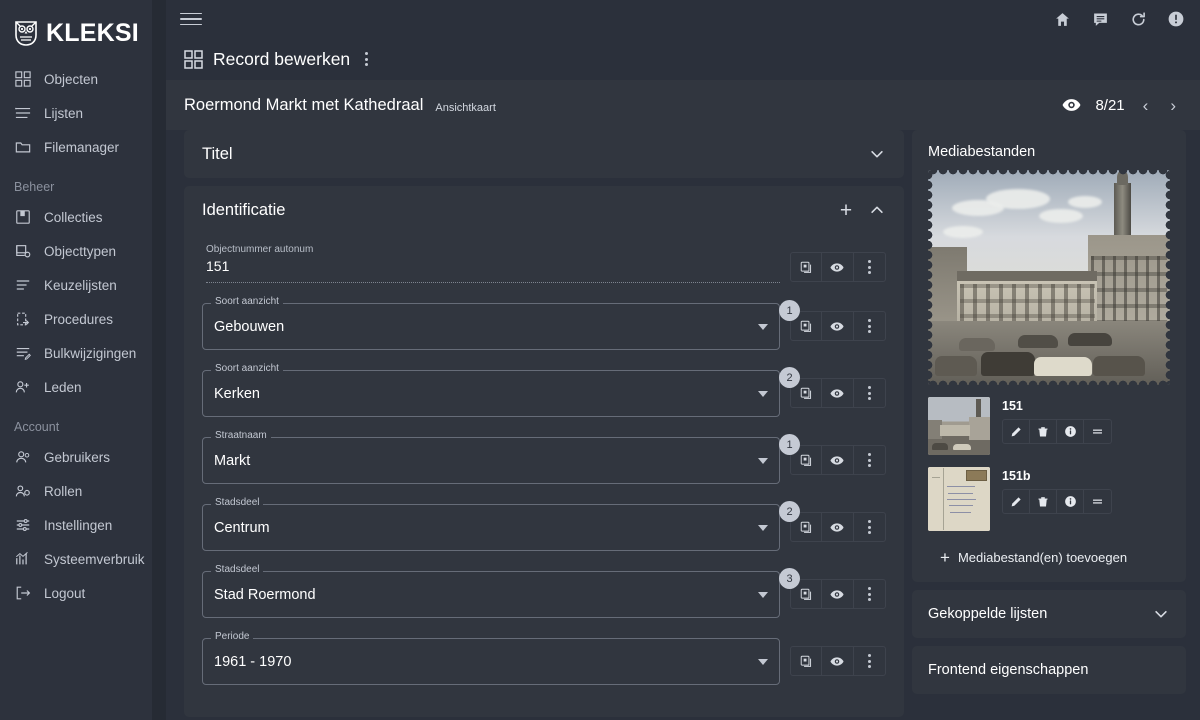 The image size is (1200, 720). What do you see at coordinates (544, 154) in the screenshot?
I see `section-titel-header: Titel` at bounding box center [544, 154].